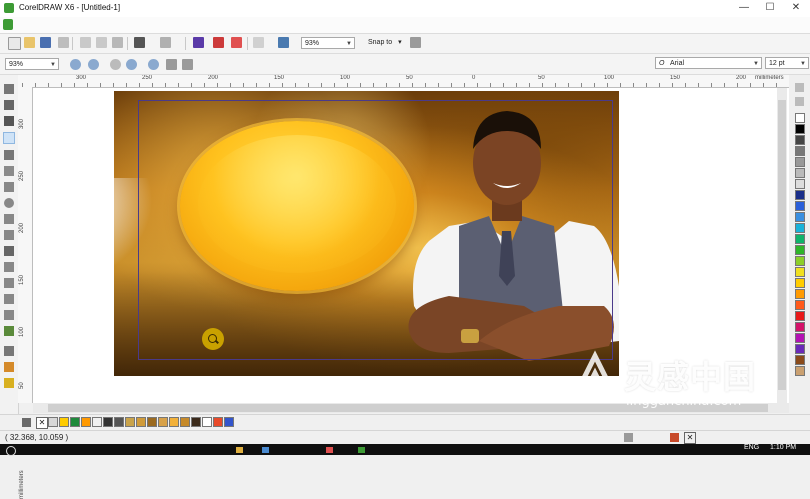 The width and height of the screenshot is (810, 499). I want to click on pick-tool-icon, so click(9, 89).